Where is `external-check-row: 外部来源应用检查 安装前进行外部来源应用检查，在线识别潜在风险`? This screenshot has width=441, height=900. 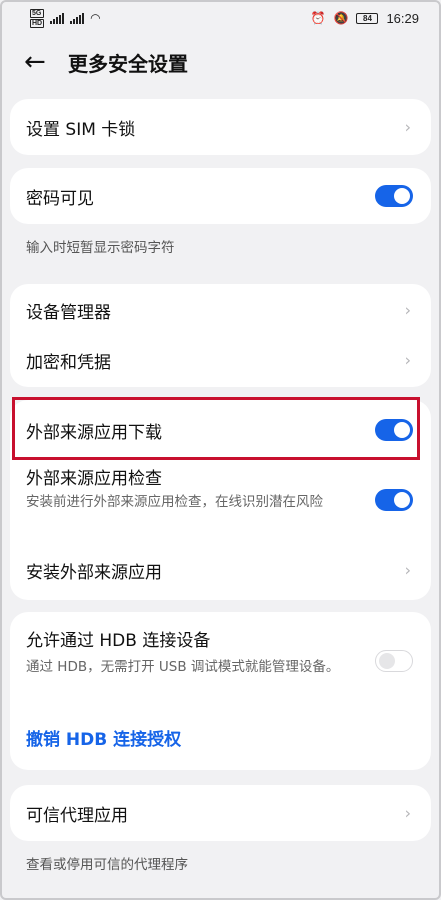 external-check-row: 外部来源应用检查 安装前进行外部来源应用检查，在线识别潜在风险 is located at coordinates (220, 501).